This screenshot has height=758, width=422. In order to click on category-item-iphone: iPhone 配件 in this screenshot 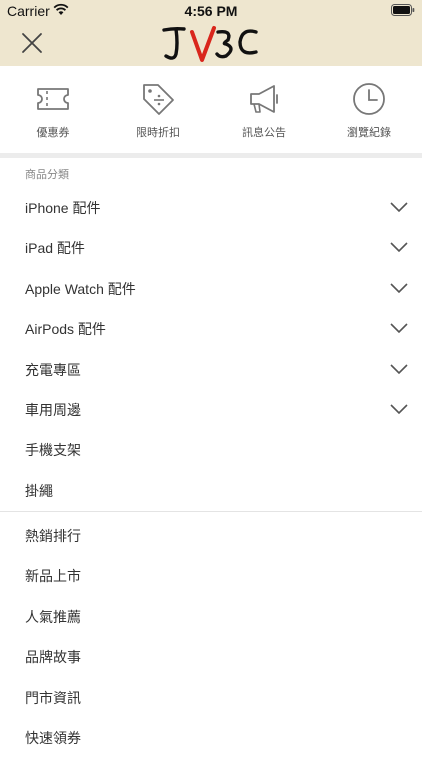, I will do `click(211, 208)`.